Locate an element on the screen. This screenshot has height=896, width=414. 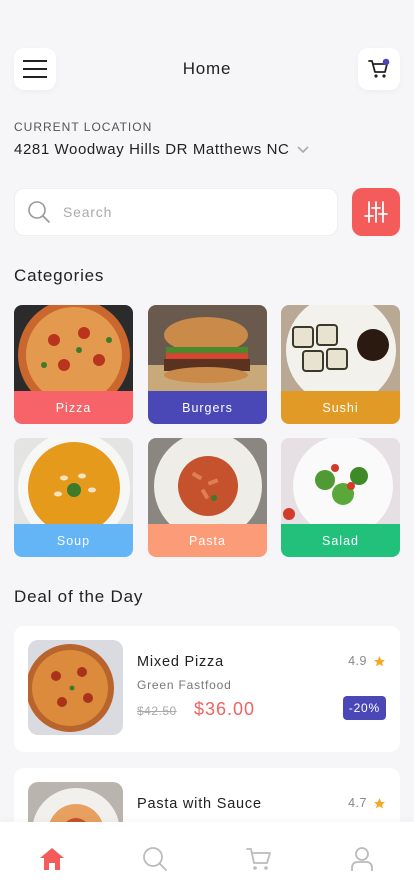
deal-name: Mixed Pizza is located at coordinates (180, 662).